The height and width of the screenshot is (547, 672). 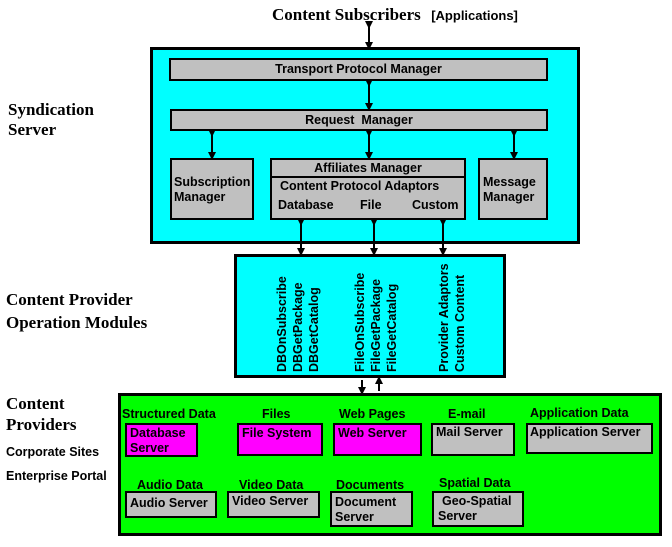 I want to click on label-line: Providers, so click(x=41, y=424).